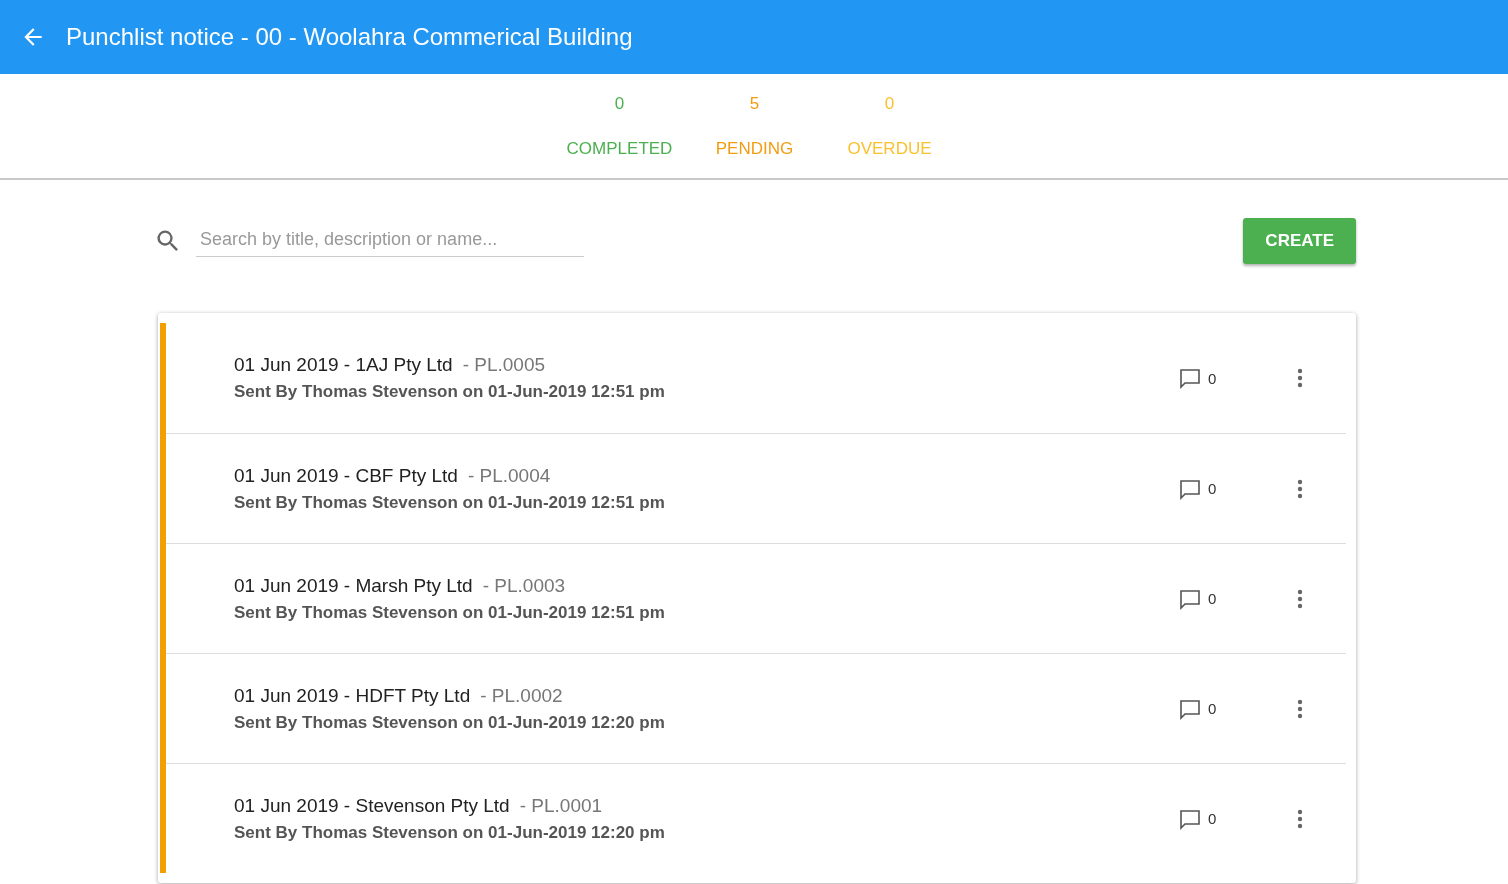 This screenshot has height=884, width=1508. I want to click on notice-title: 01 Jun 2019 - Marsh Pty Ltd, so click(353, 585).